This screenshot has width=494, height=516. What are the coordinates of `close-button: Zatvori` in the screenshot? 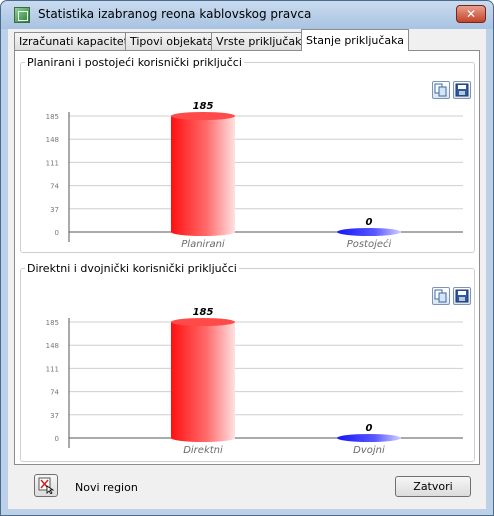 It's located at (433, 486).